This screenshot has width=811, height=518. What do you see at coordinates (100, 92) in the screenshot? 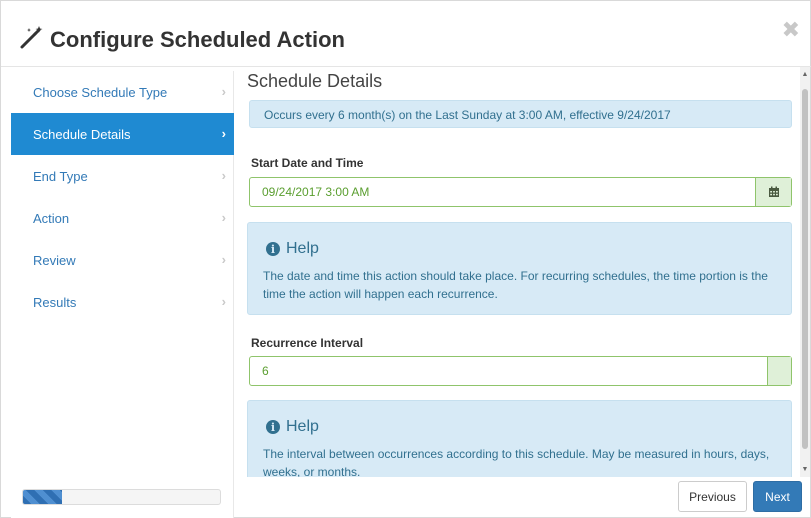
I see `sidebar-item-label: Choose Schedule Type` at bounding box center [100, 92].